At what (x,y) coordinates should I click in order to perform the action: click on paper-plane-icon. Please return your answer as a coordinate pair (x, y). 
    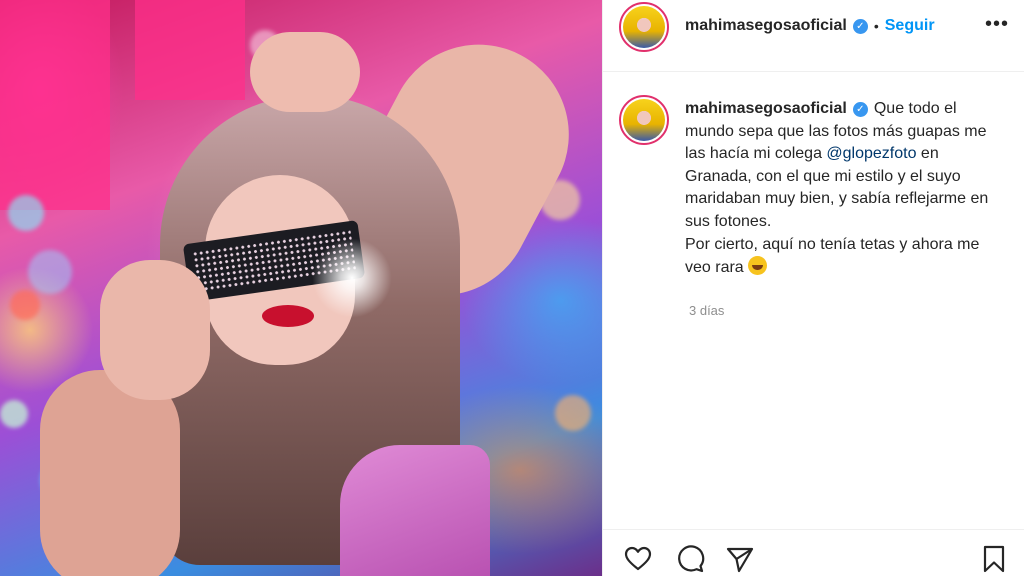
    Looking at the image, I should click on (740, 559).